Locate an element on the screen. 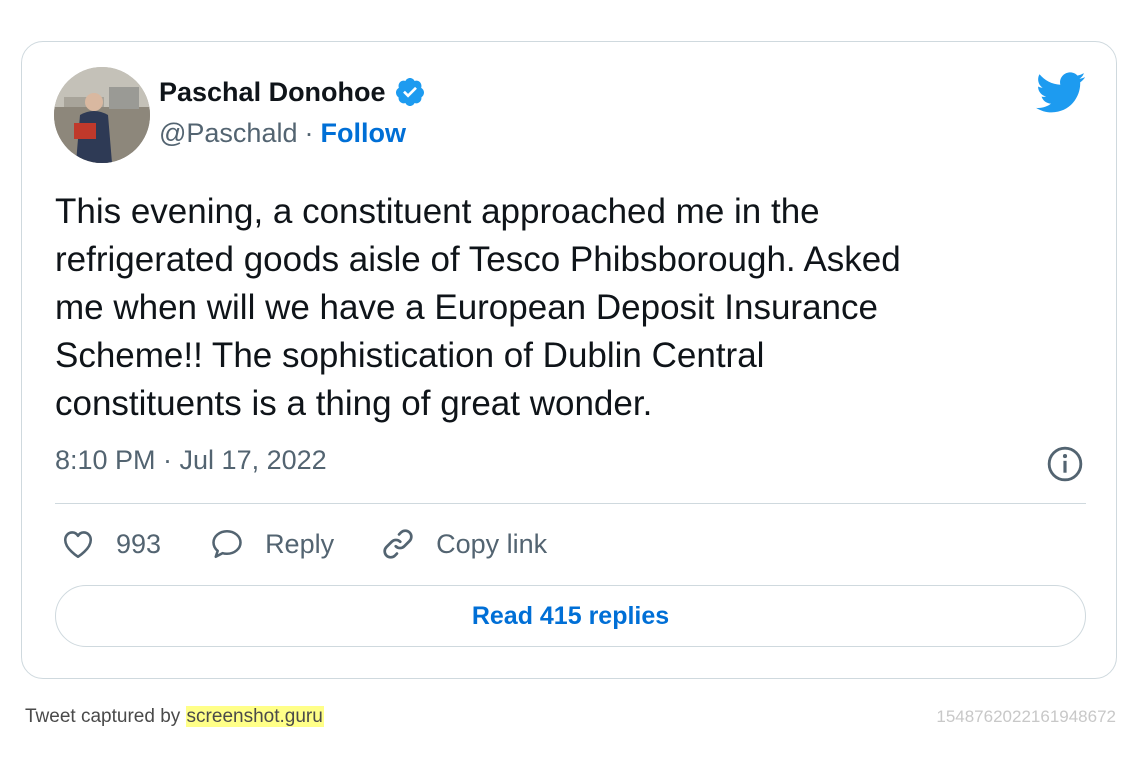 The width and height of the screenshot is (1140, 774). reply-button: Reply is located at coordinates (271, 544).